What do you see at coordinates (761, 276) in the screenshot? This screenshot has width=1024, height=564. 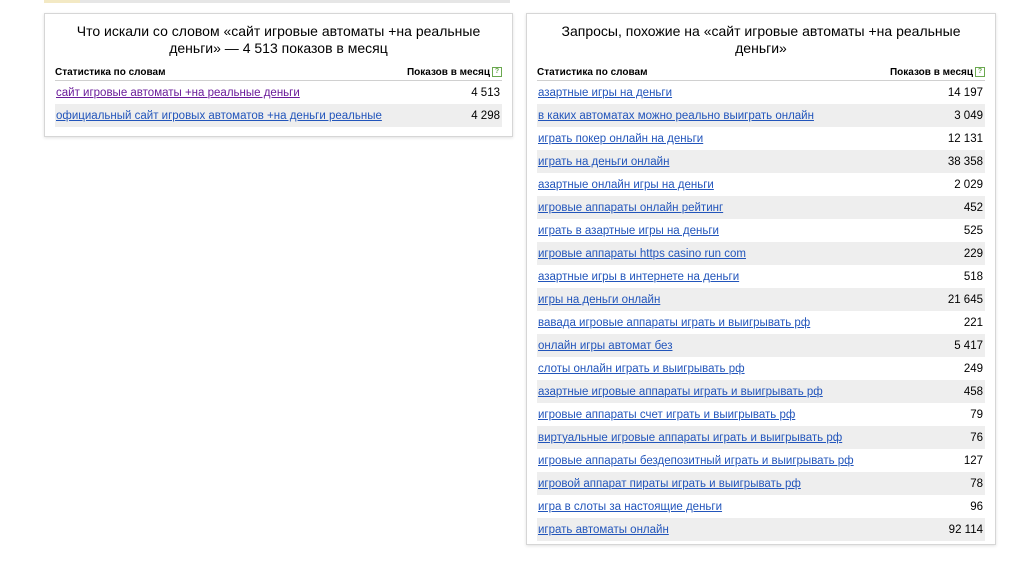 I see `table-row: азартные игры в интернете на деньги 518` at bounding box center [761, 276].